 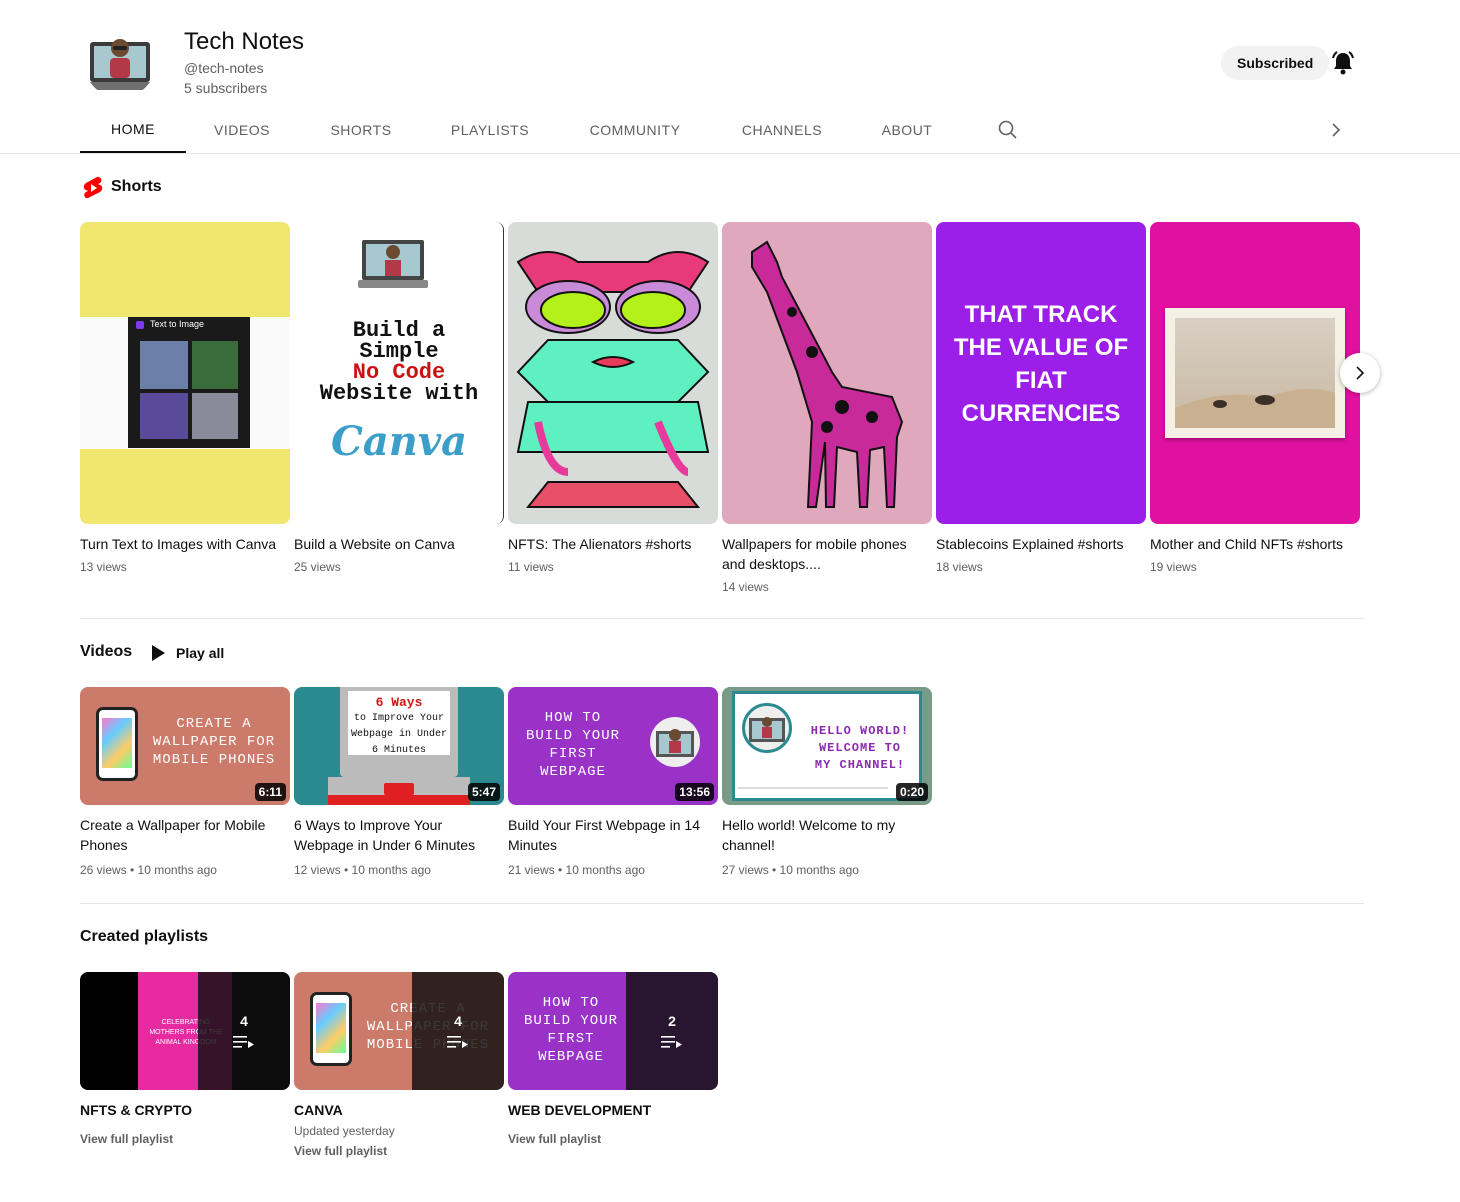 I want to click on short-card: NFTS: The Alienators #shorts 11 views, so click(x=613, y=399).